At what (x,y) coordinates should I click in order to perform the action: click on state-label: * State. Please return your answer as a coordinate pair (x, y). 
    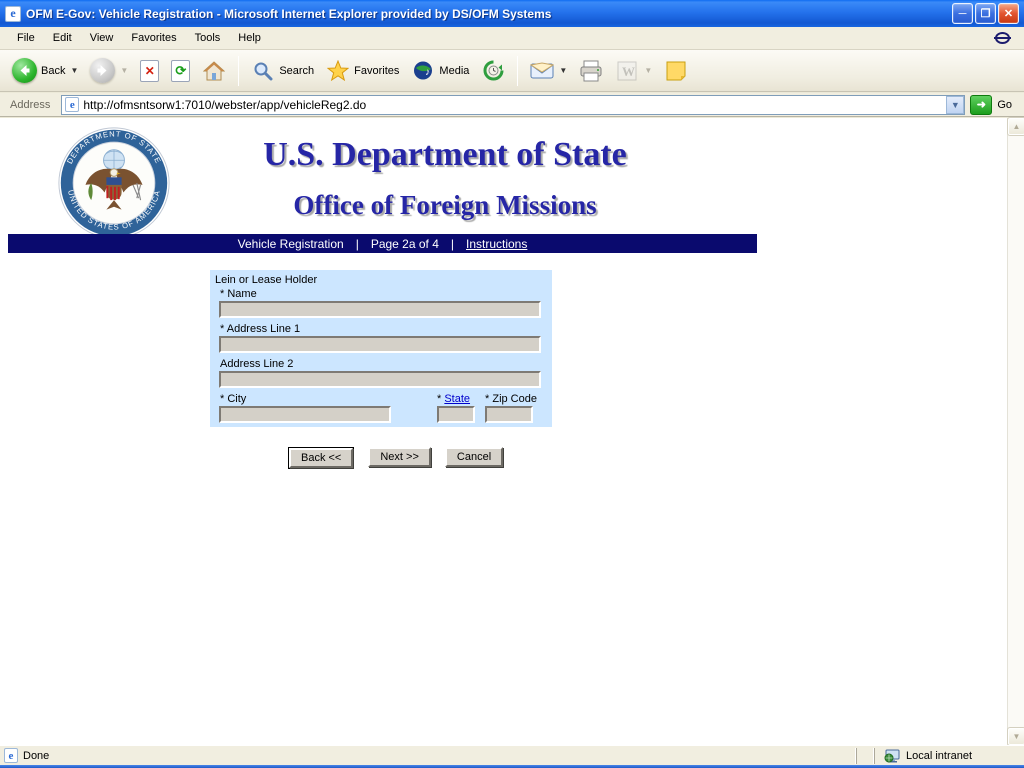
    Looking at the image, I should click on (453, 399).